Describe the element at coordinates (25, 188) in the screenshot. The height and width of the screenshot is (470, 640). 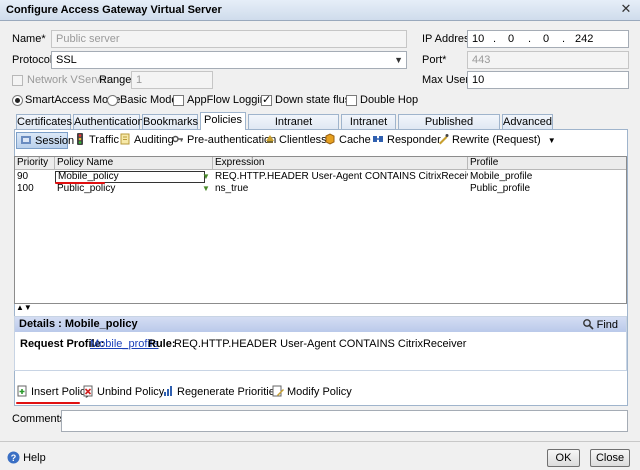
I see `row-priority: 100` at that location.